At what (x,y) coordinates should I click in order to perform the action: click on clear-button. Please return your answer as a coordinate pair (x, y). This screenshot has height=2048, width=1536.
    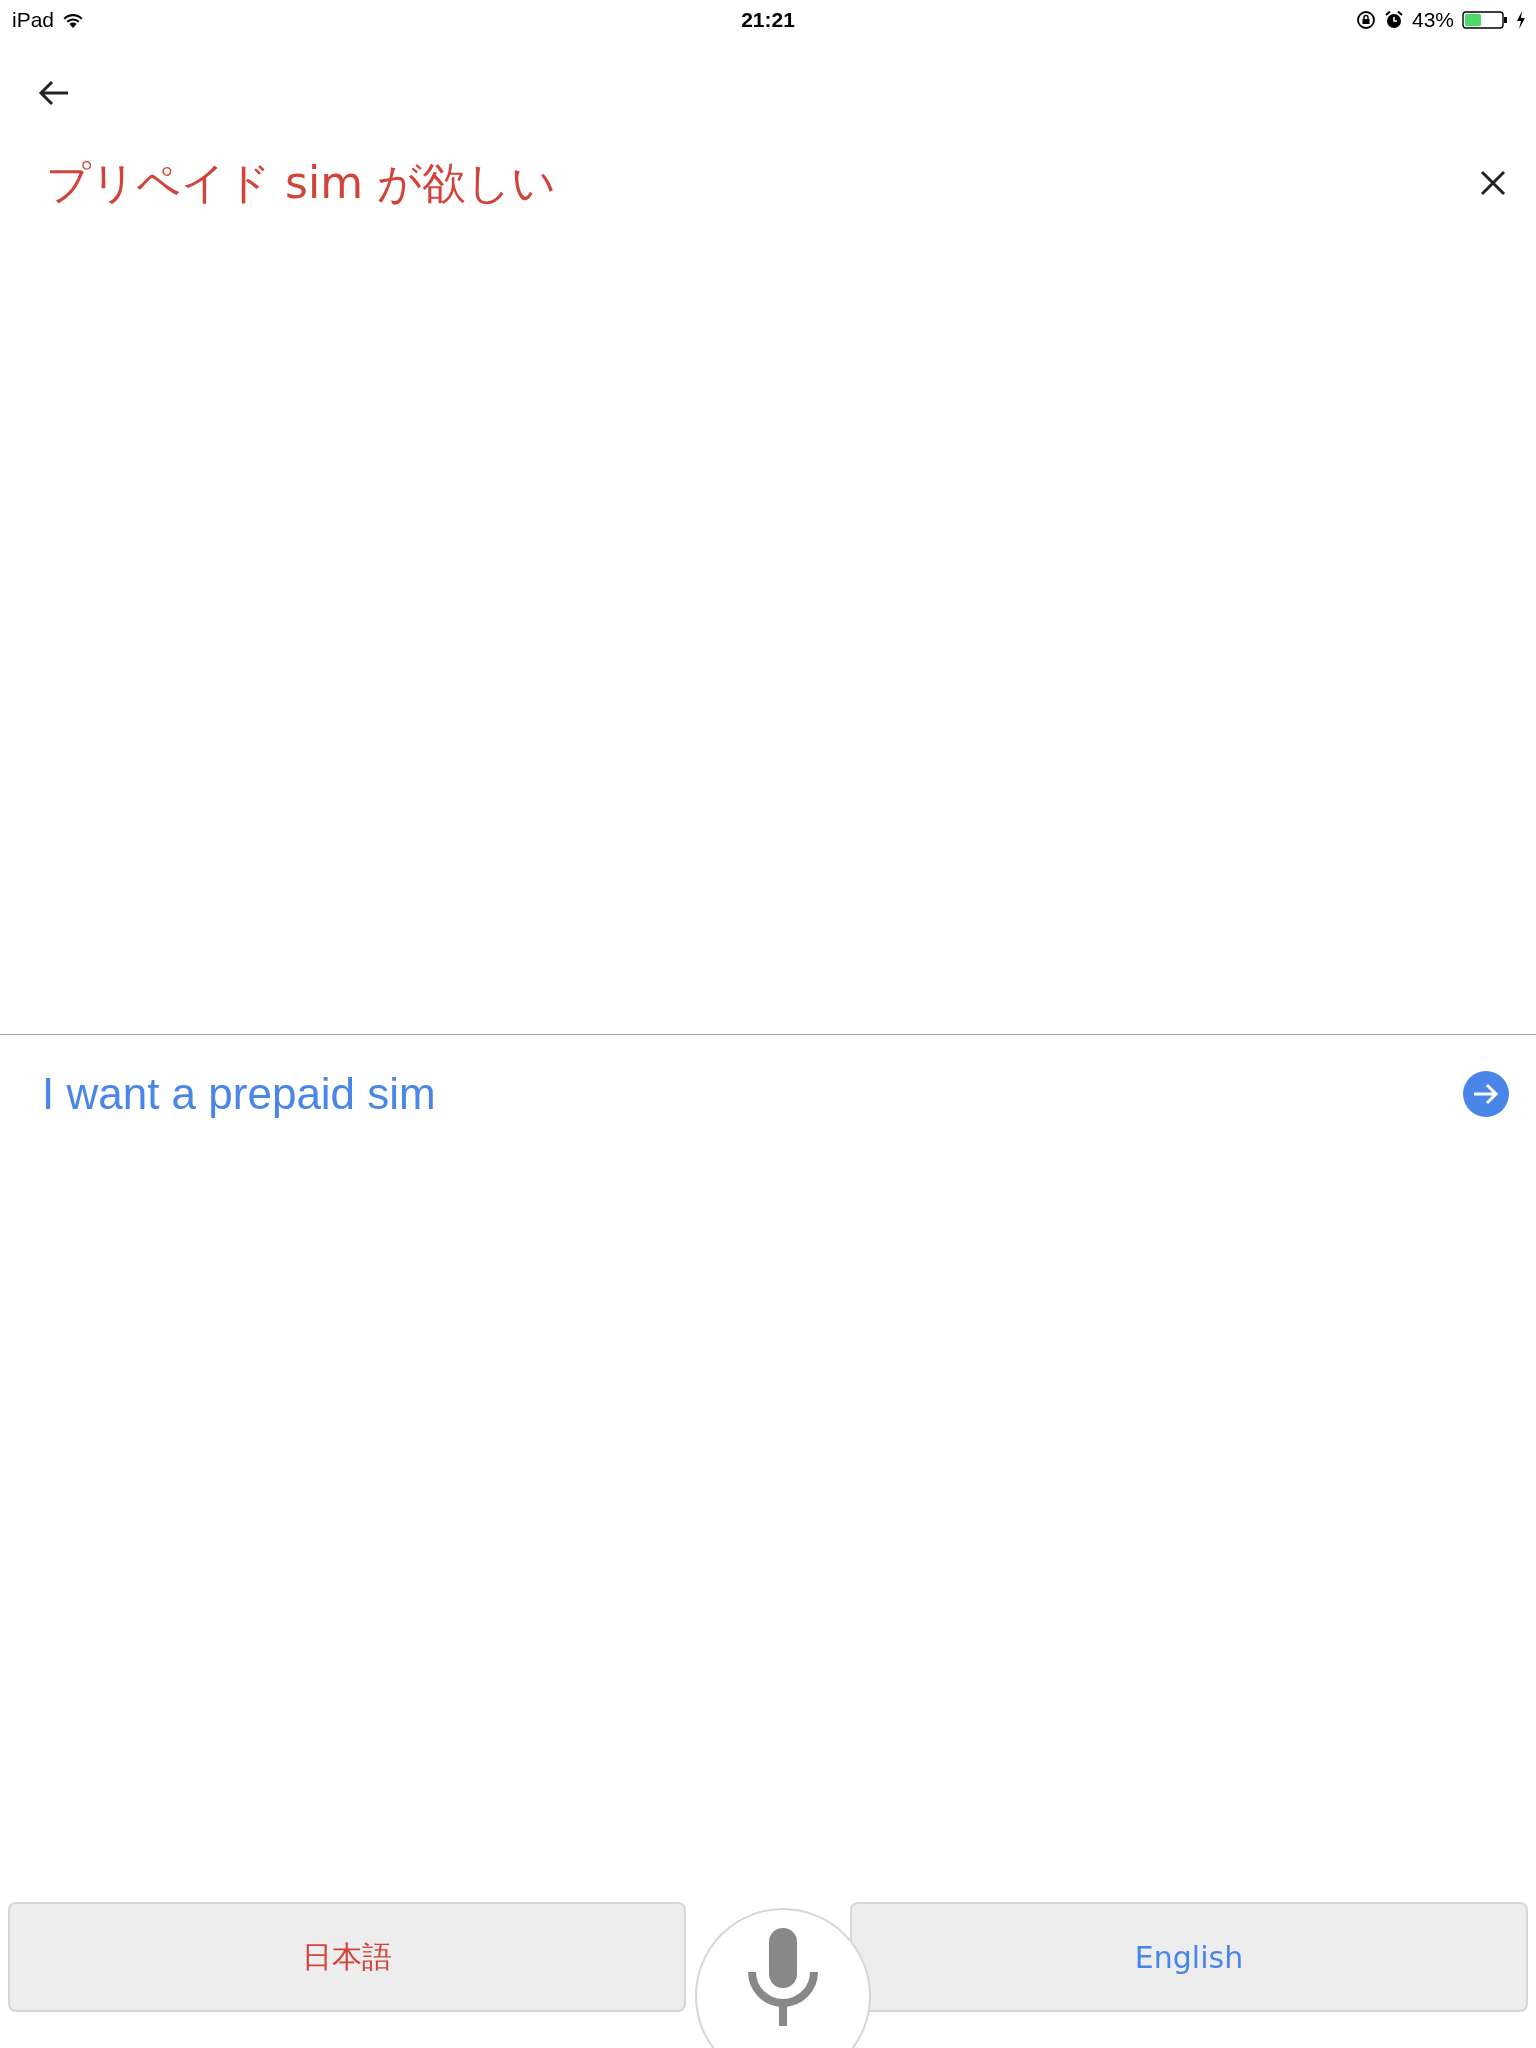
    Looking at the image, I should click on (1493, 183).